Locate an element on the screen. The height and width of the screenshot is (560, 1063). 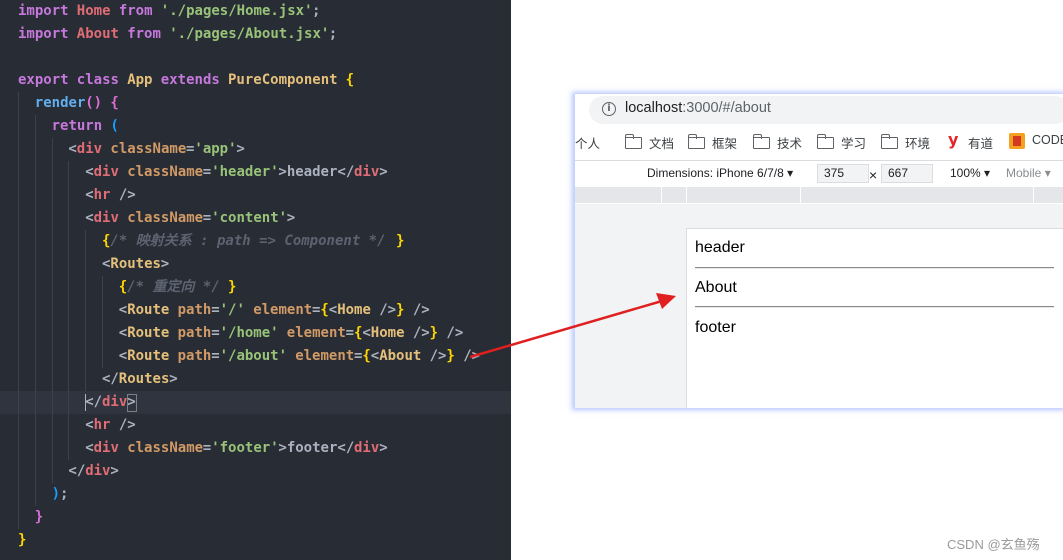
code-line: < div className ='header' >header</div > is located at coordinates (255, 172).